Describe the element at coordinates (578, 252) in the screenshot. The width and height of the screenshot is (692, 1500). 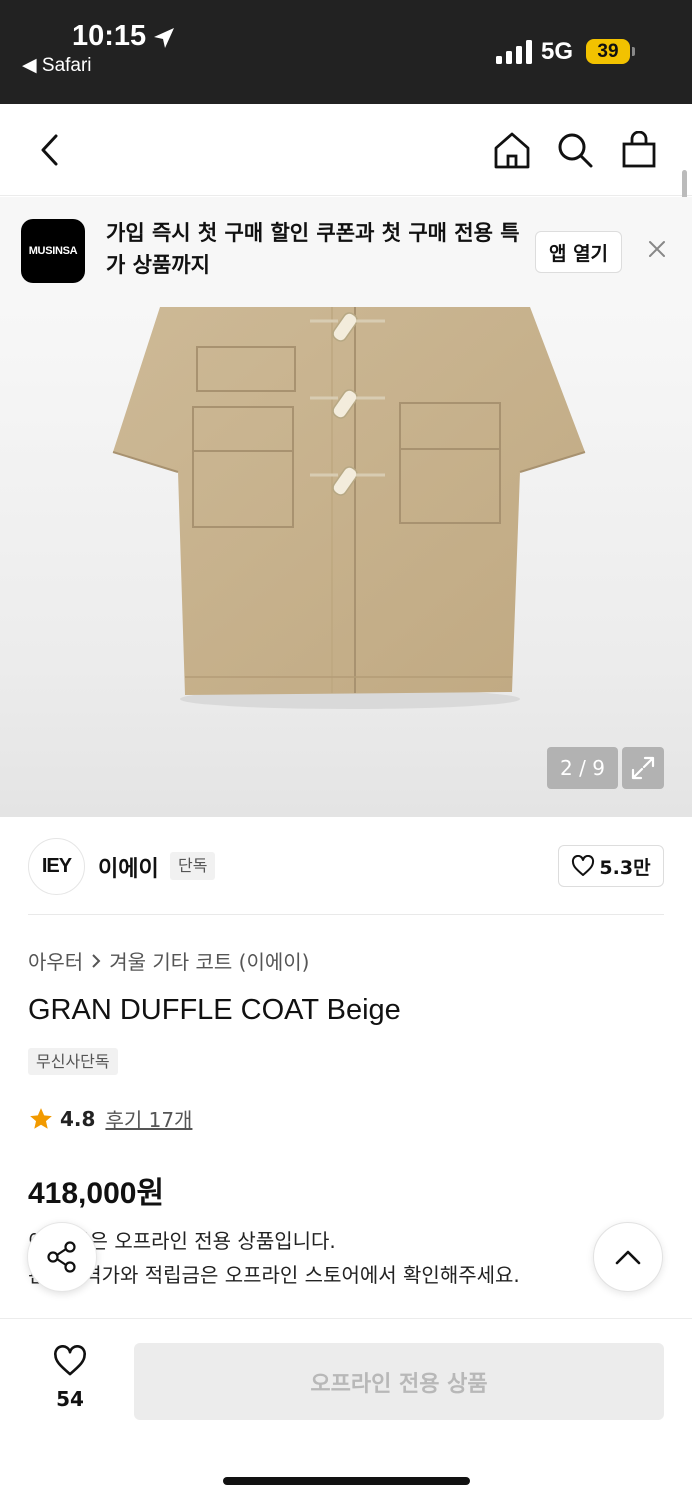
I see `open-app-button: 앱 열기` at that location.